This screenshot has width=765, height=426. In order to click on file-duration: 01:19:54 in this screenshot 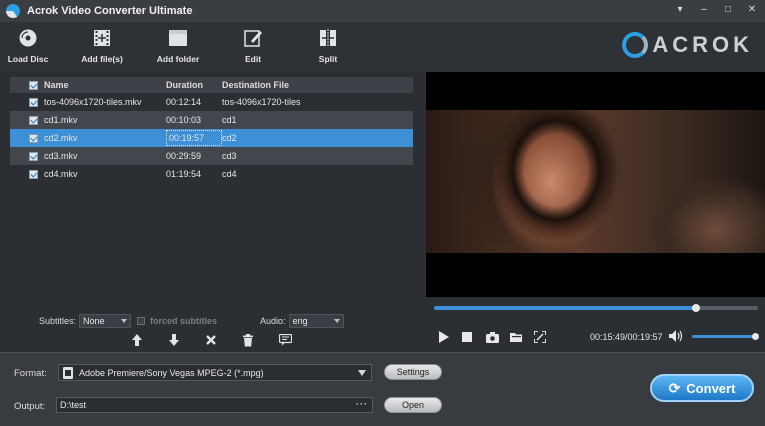, I will do `click(184, 174)`.